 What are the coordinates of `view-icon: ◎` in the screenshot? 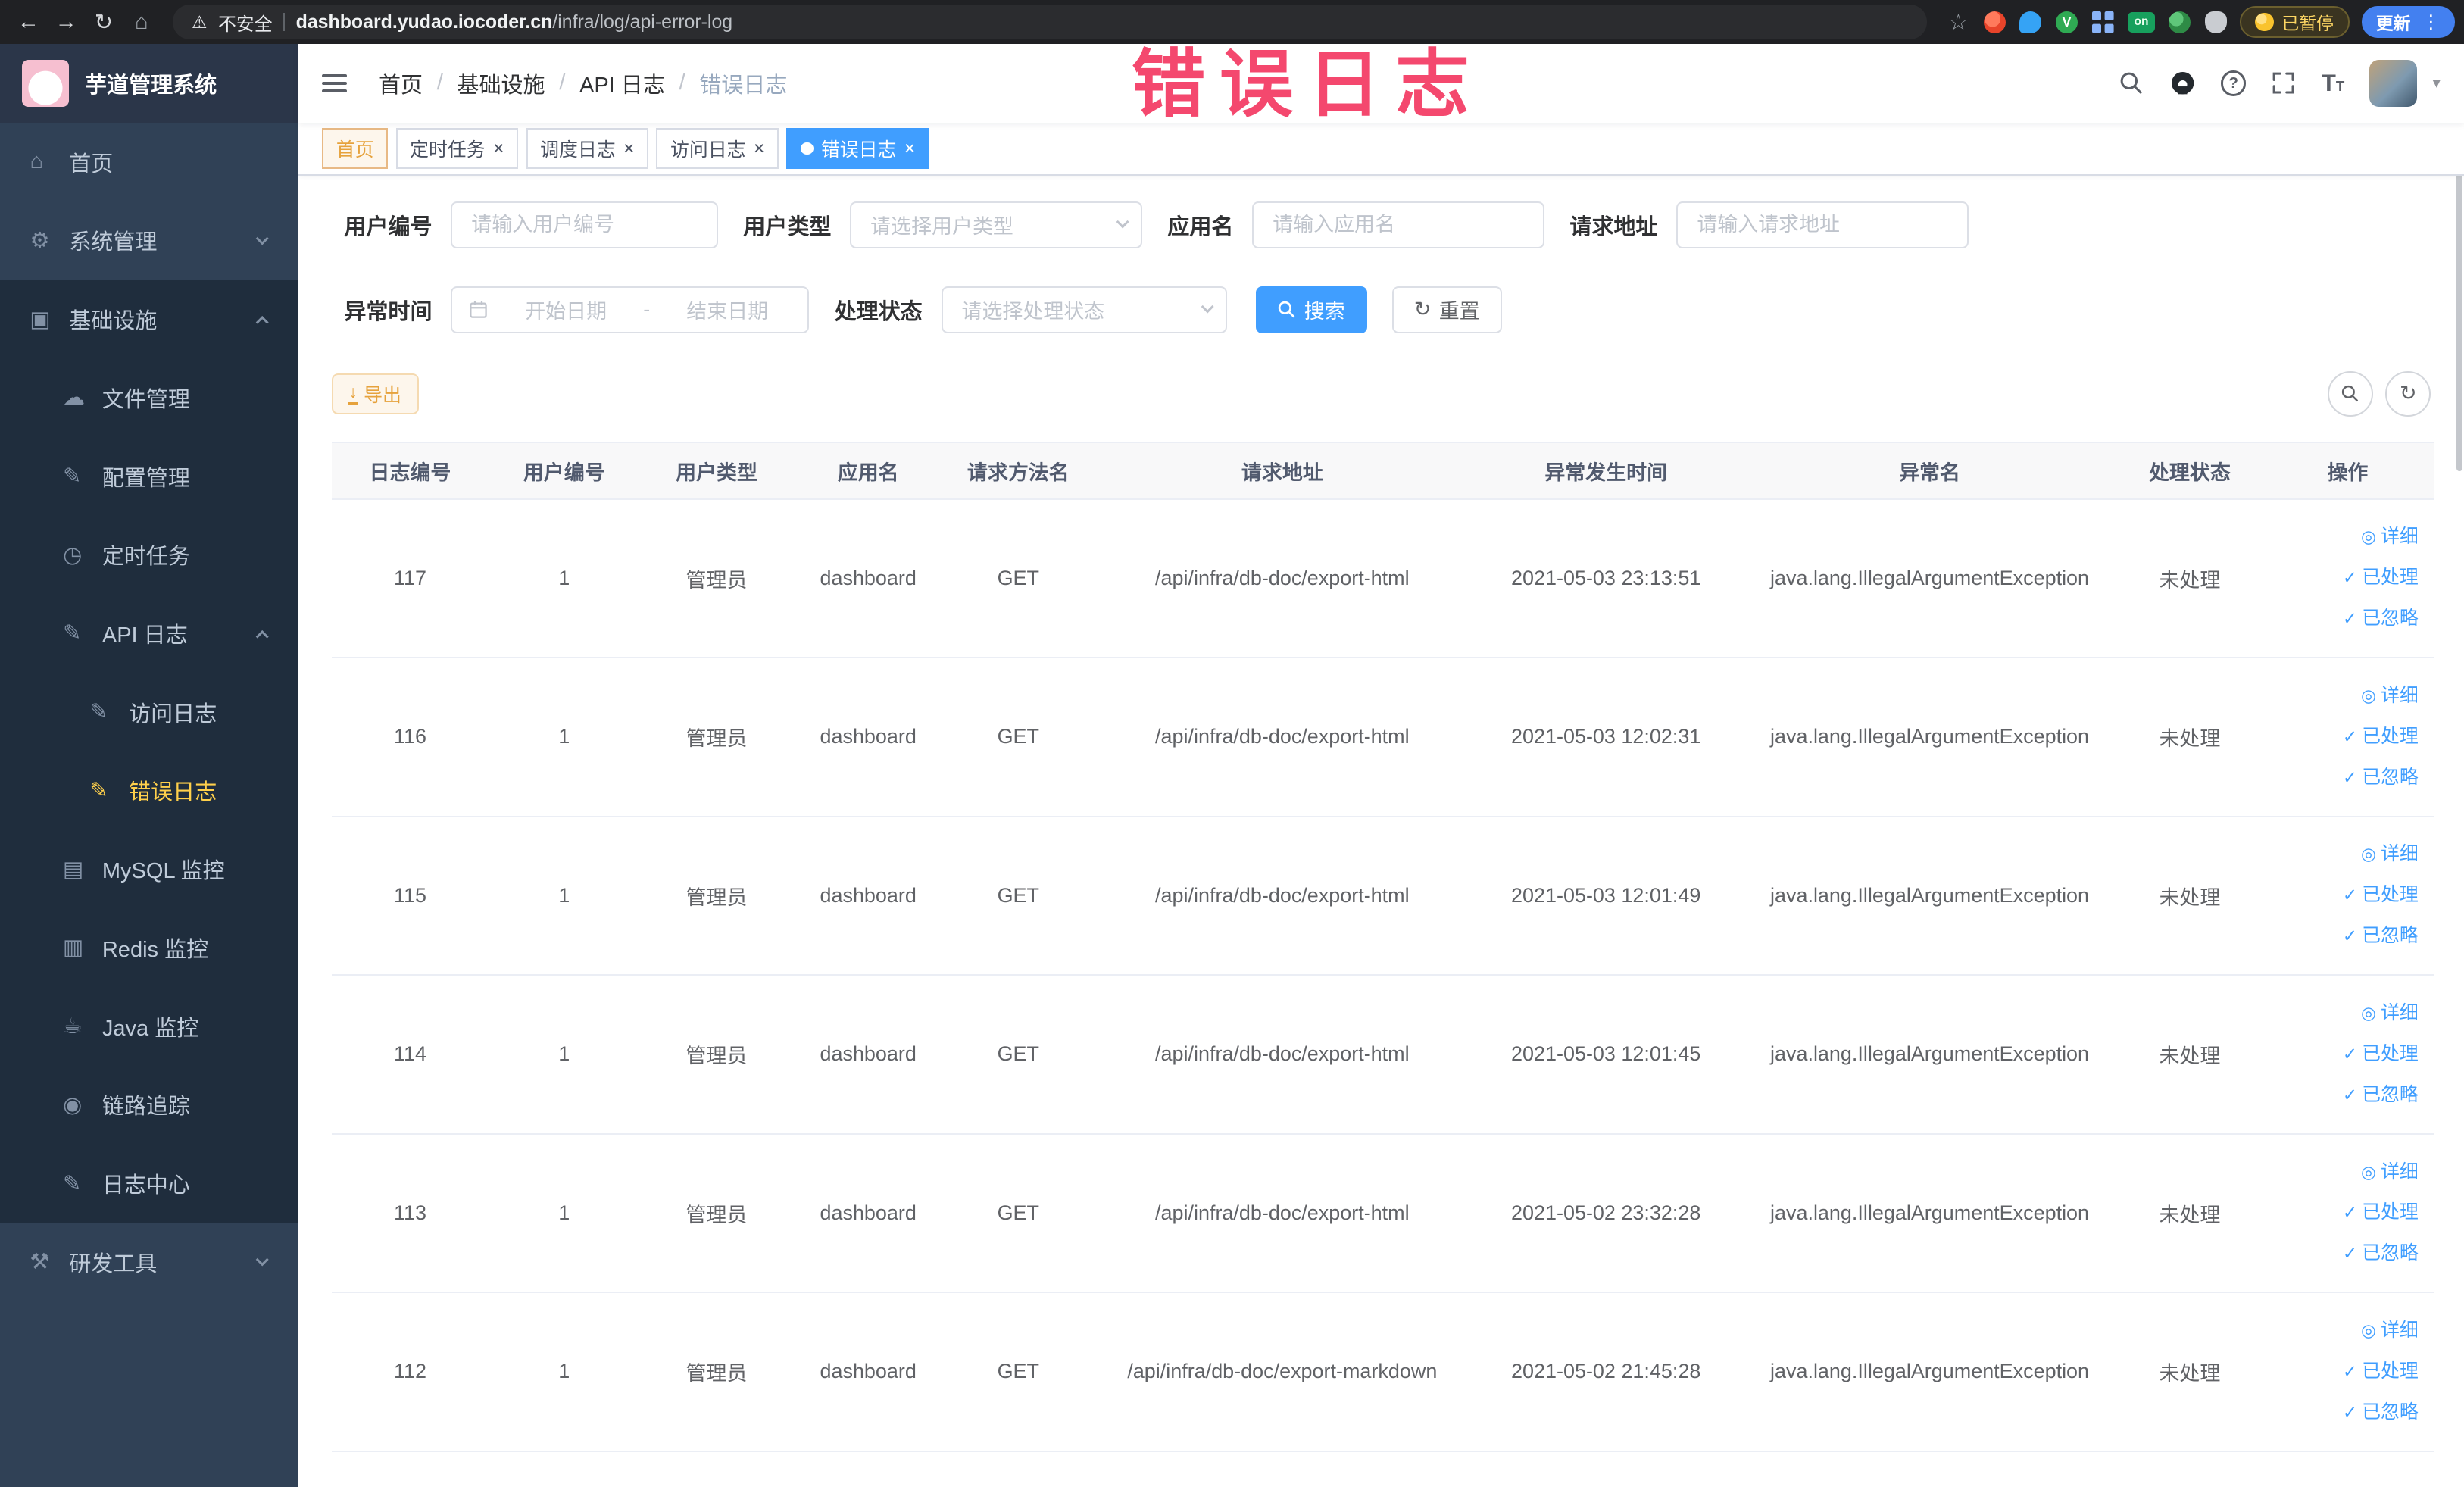 It's located at (2368, 1171).